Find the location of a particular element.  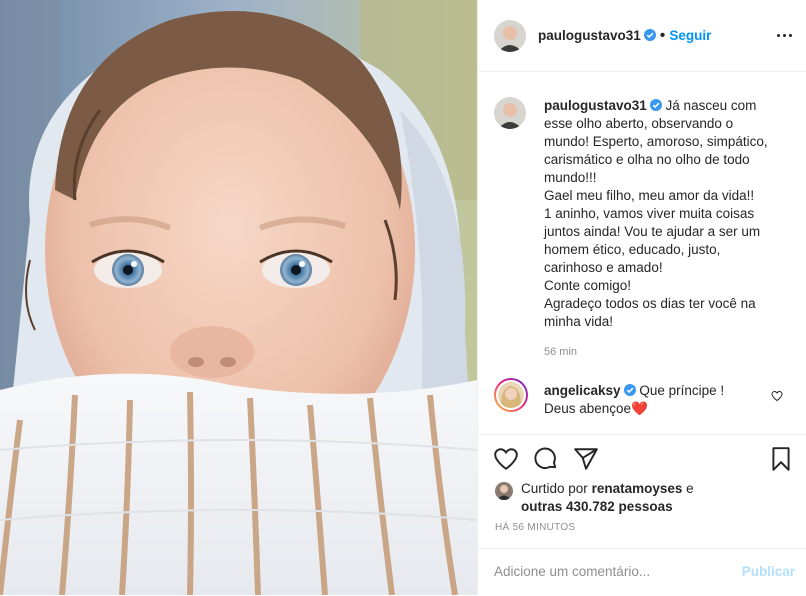

caption-line: juntos ainda! Vou te ajudar a ser um is located at coordinates (652, 231).